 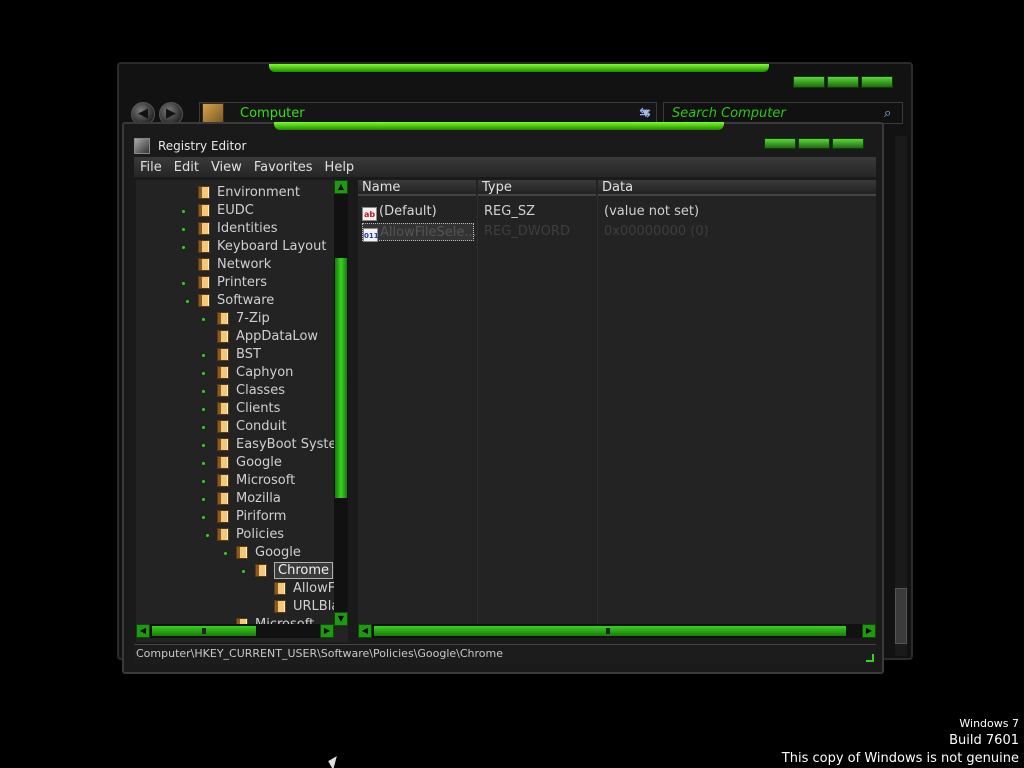 I want to click on tree-item-label: Mozilla, so click(x=258, y=498).